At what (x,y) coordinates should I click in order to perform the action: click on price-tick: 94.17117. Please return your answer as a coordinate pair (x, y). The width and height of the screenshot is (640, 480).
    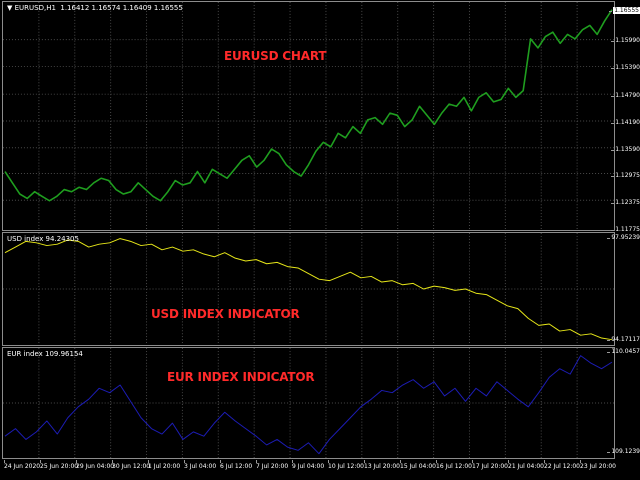
    Looking at the image, I should click on (623, 339).